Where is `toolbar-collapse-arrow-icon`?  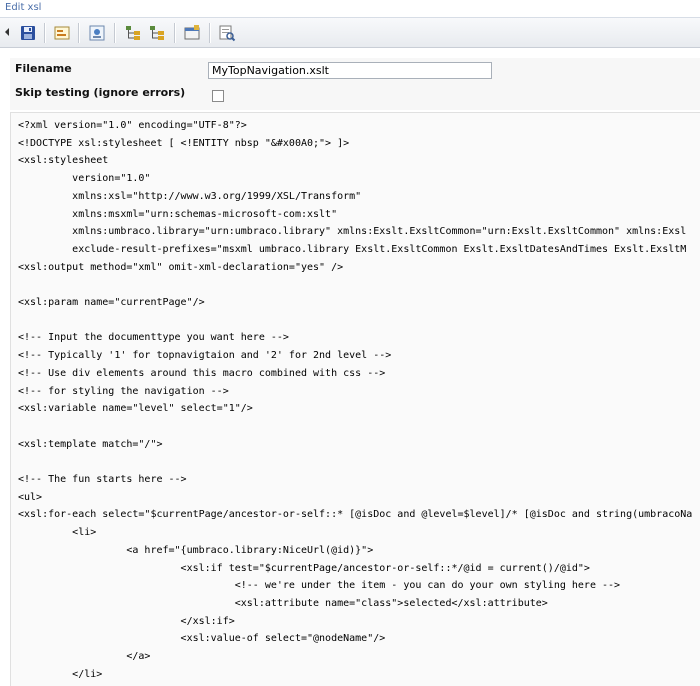
toolbar-collapse-arrow-icon is located at coordinates (7, 32).